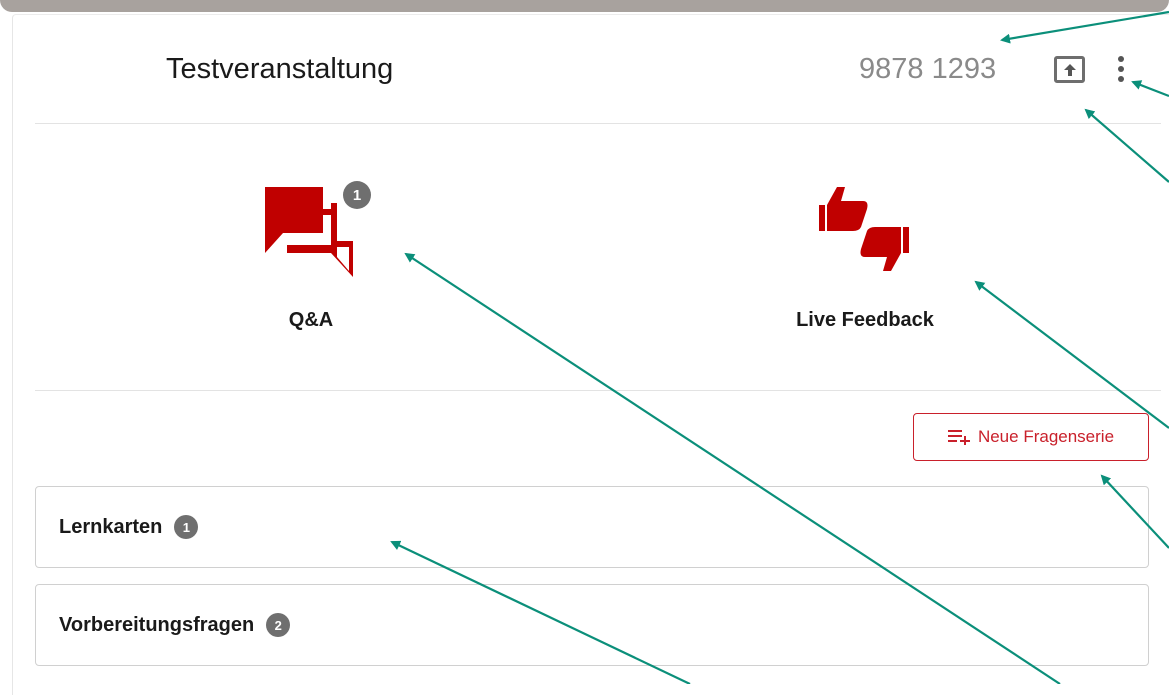  What do you see at coordinates (598, 390) in the screenshot?
I see `tiles-divider` at bounding box center [598, 390].